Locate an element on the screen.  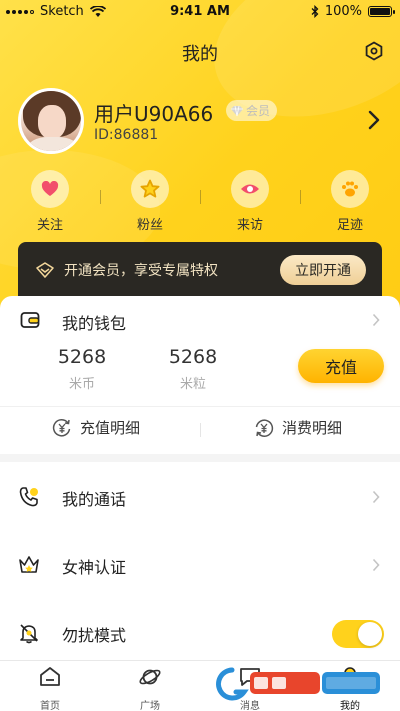
stat-footprints: 足迹 is located at coordinates (350, 201).